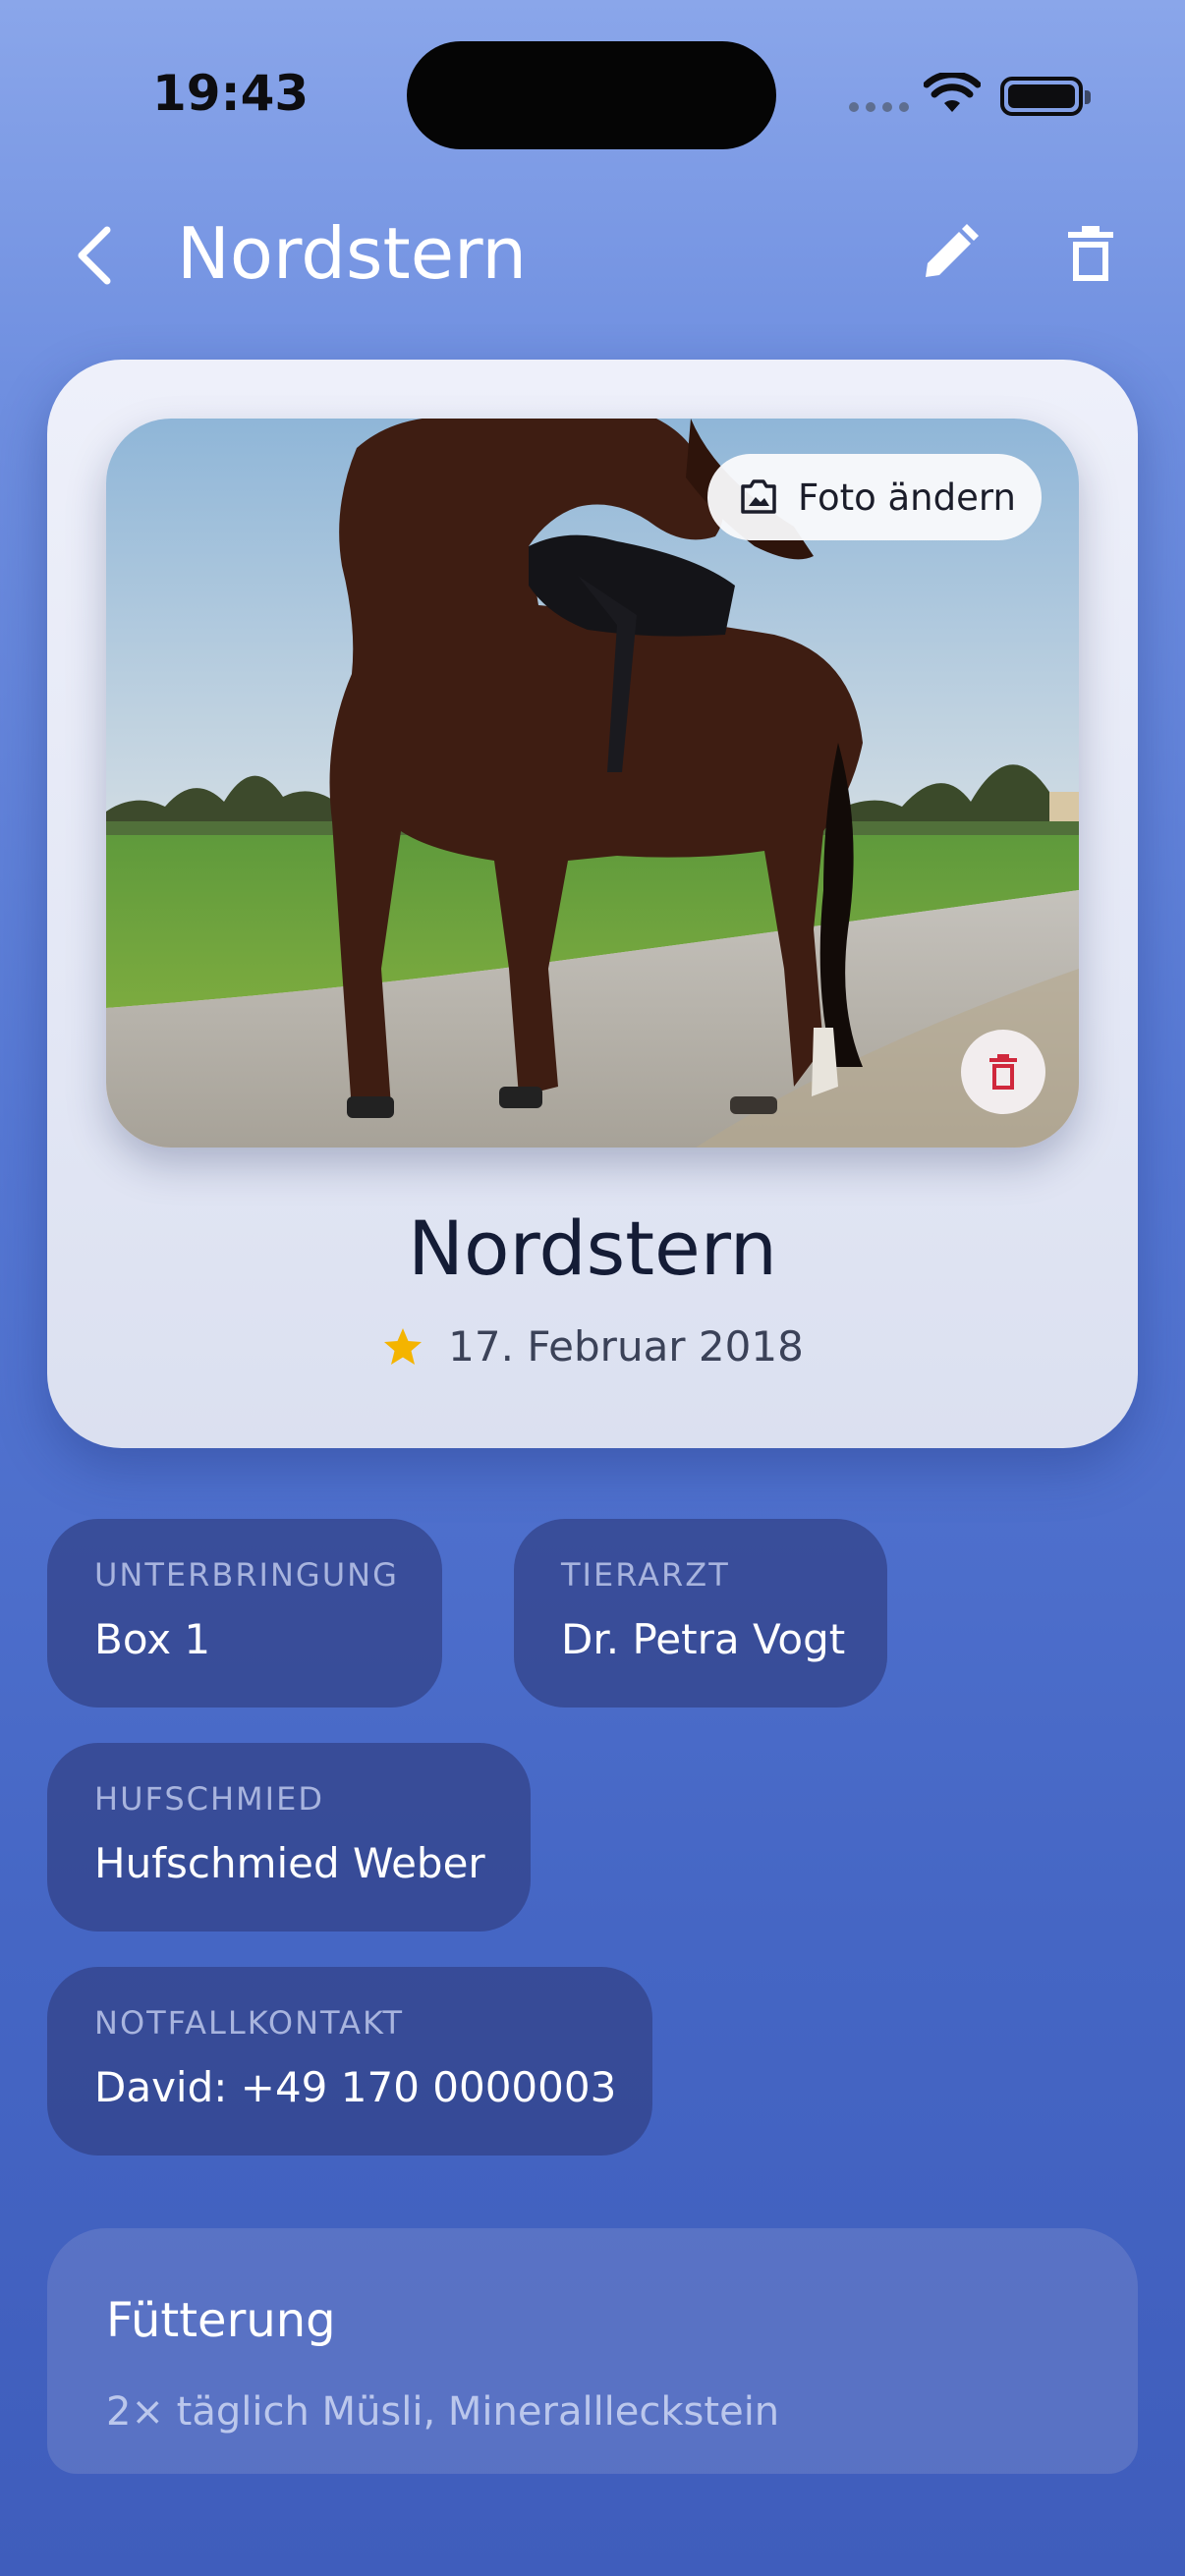  Describe the element at coordinates (907, 497) in the screenshot. I see `change-photo-label: Foto ändern` at that location.